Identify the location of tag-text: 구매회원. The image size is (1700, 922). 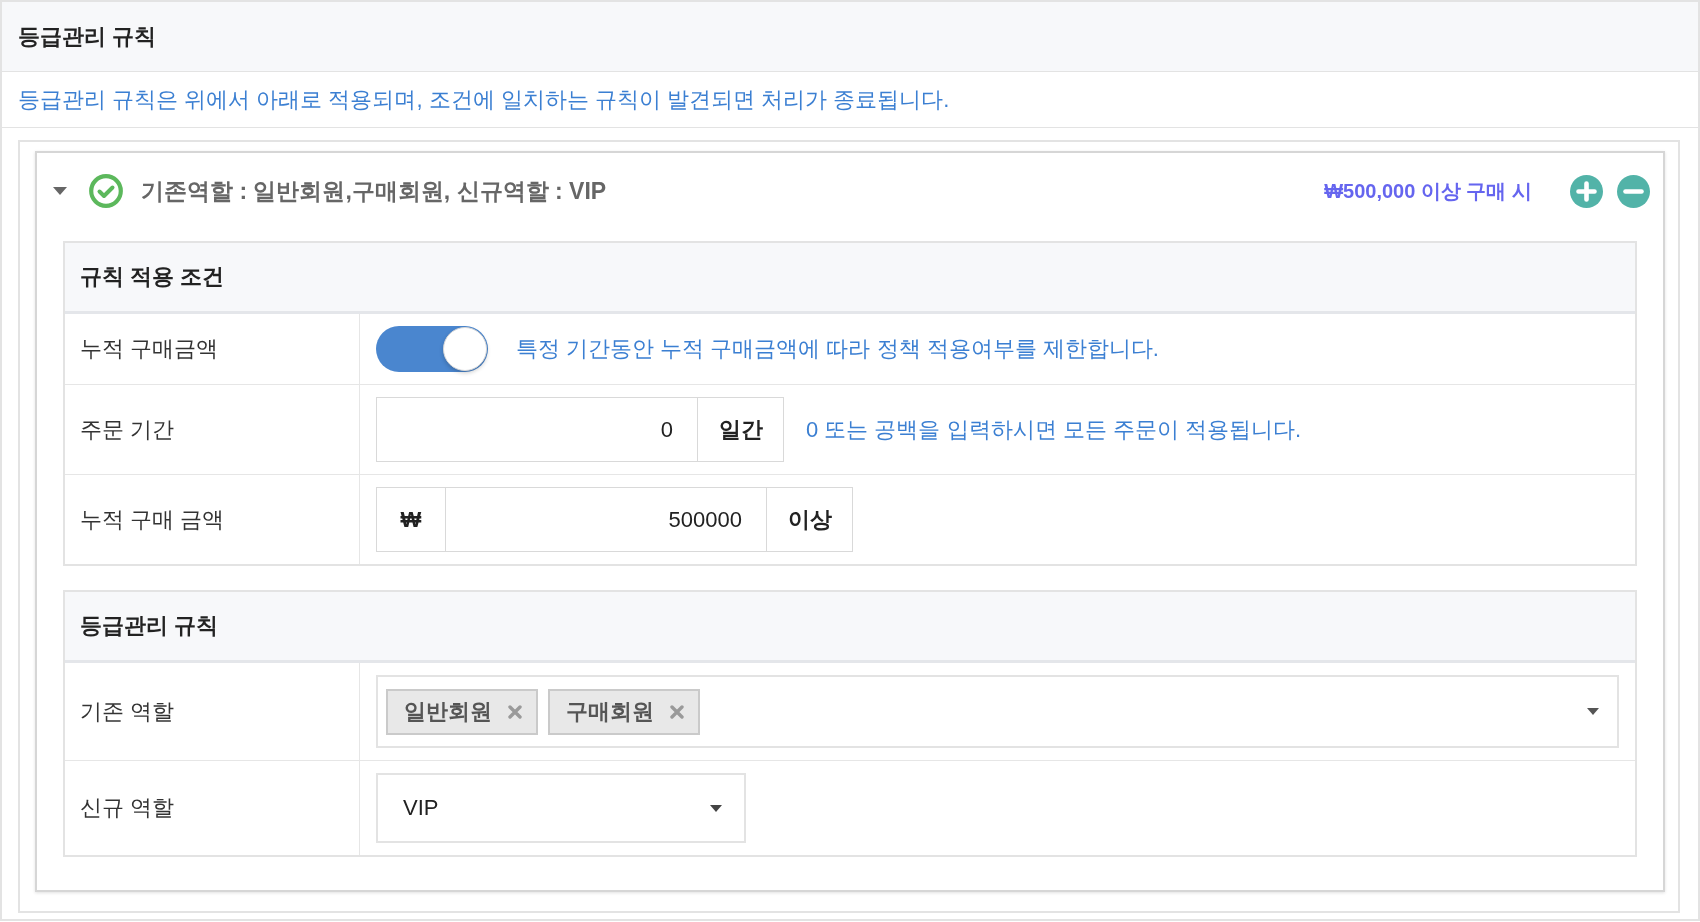
(610, 711).